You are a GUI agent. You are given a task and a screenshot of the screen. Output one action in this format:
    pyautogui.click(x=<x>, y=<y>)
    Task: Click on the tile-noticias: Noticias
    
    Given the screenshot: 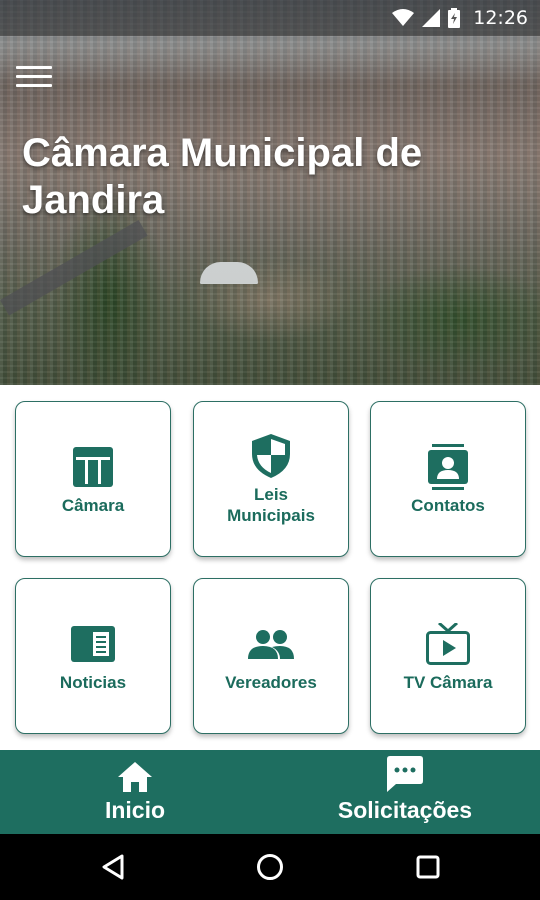 What is the action you would take?
    pyautogui.click(x=93, y=656)
    